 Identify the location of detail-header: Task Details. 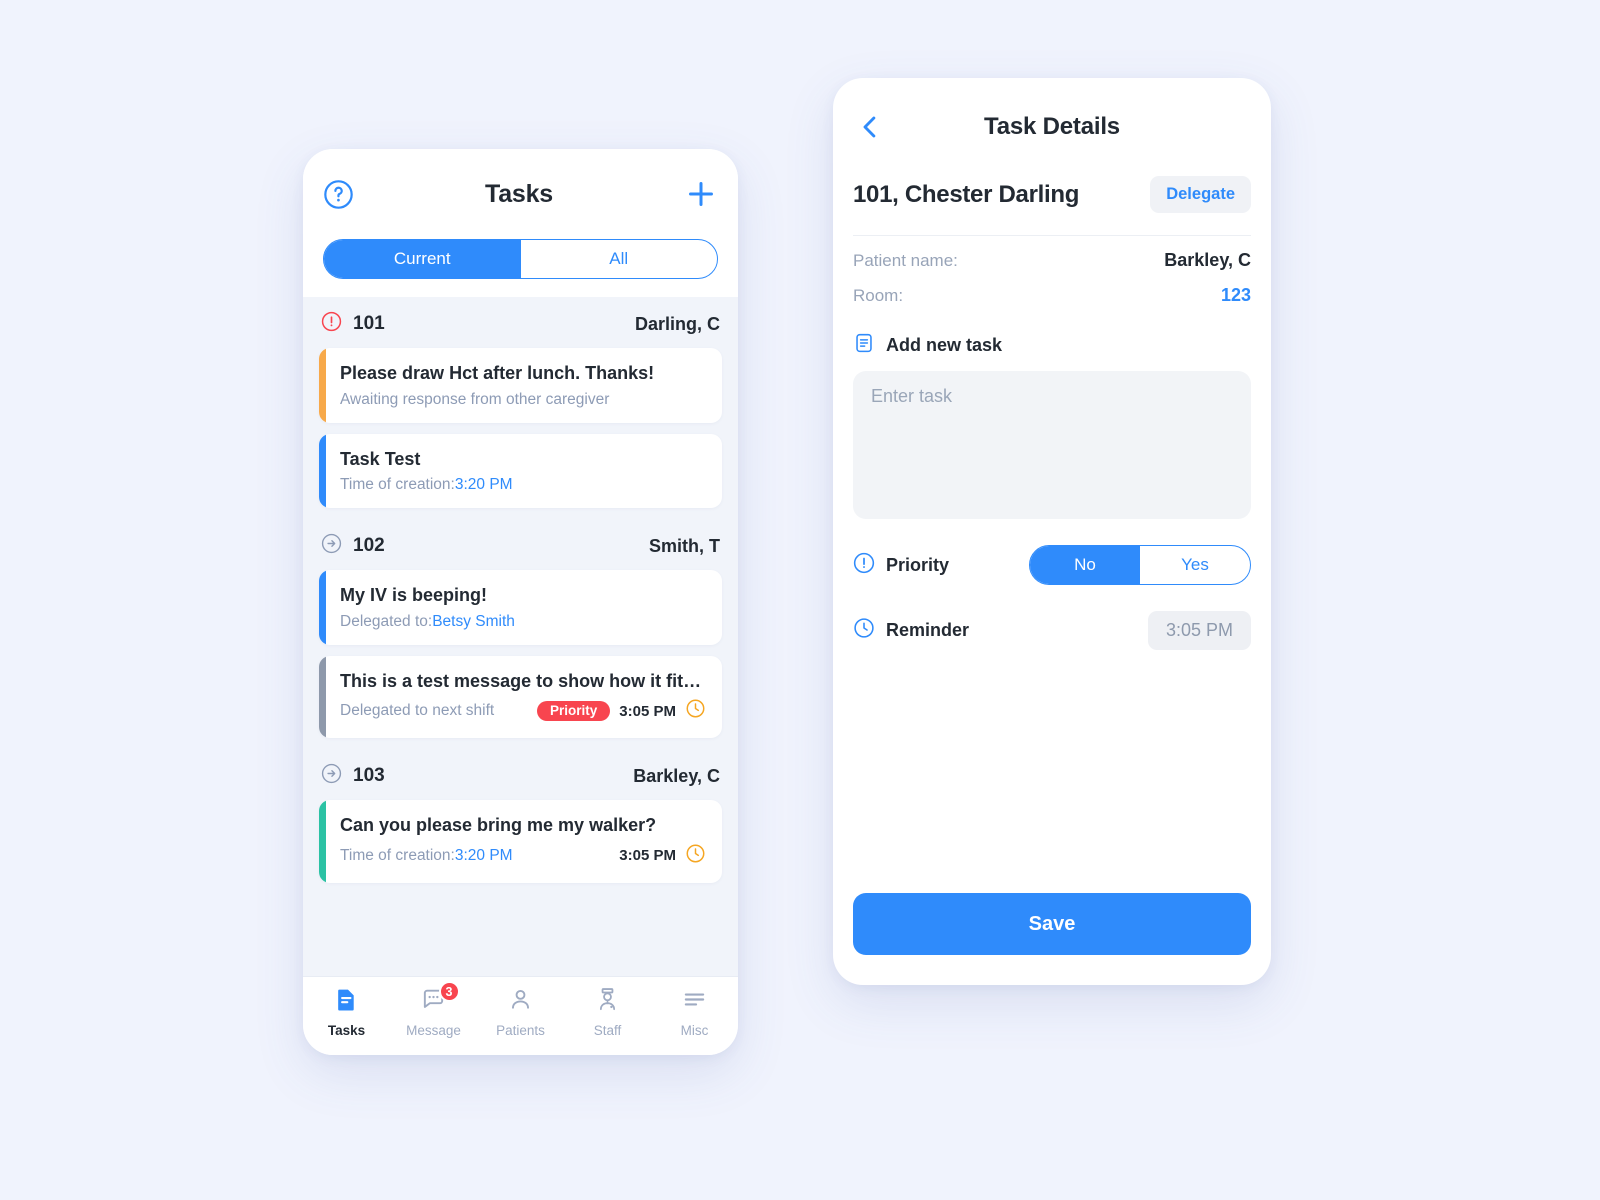
(1052, 127).